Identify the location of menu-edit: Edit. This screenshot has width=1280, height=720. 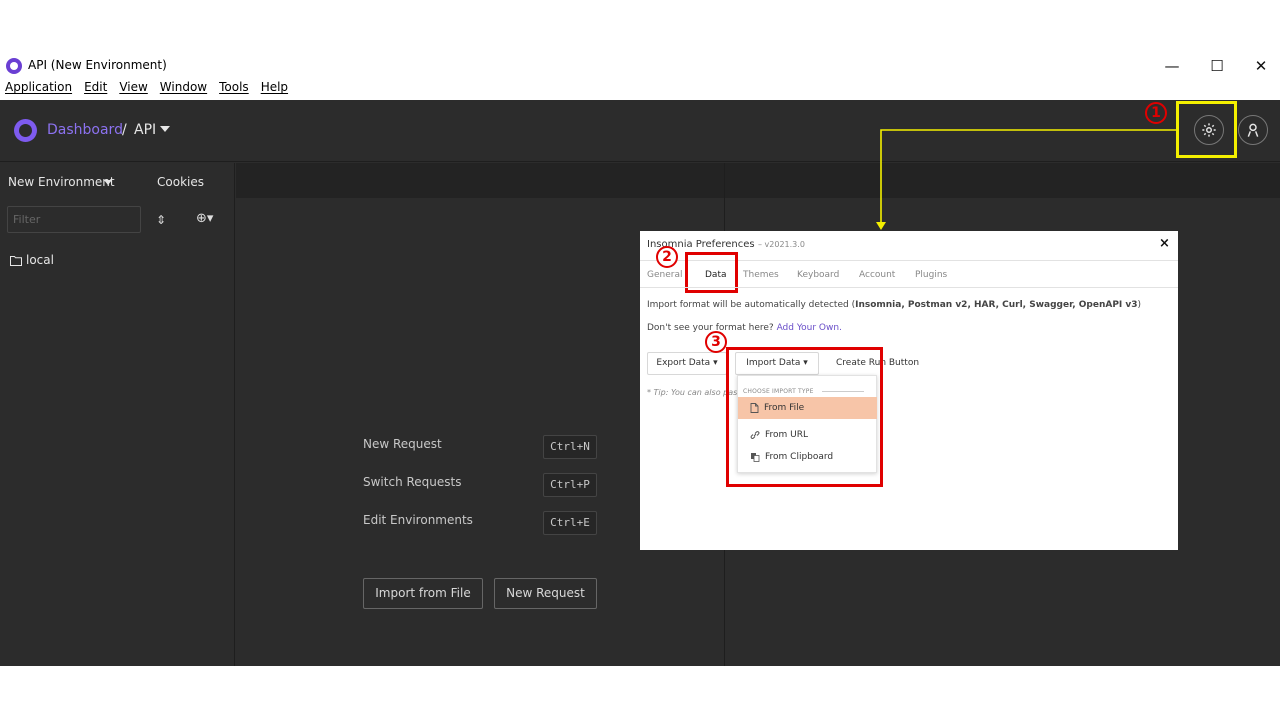
(95, 90).